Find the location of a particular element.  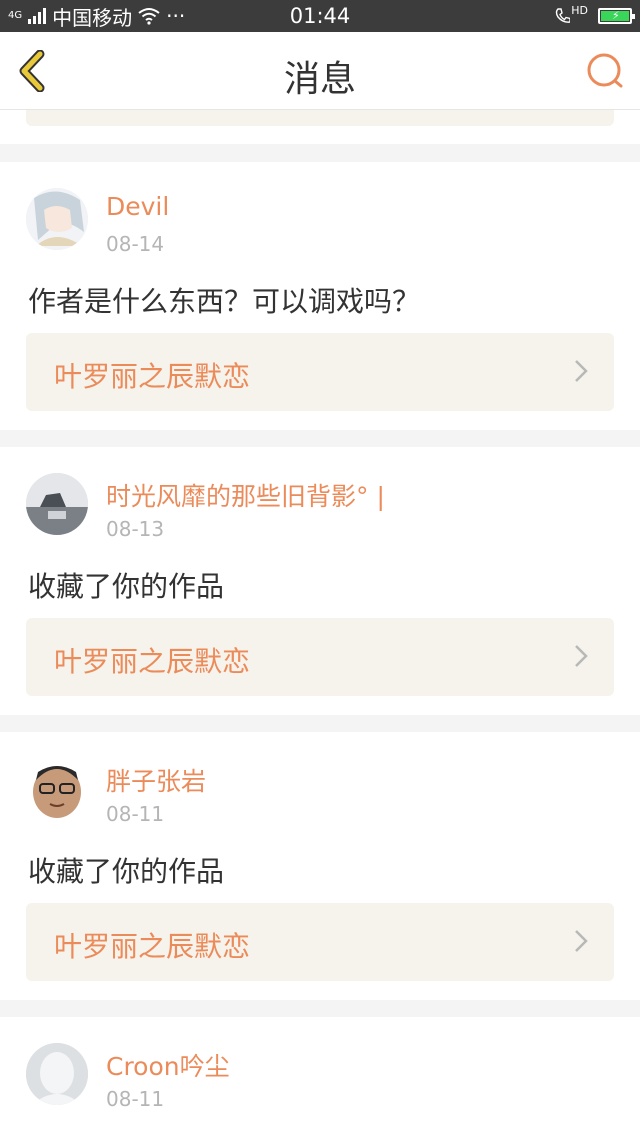

avatar-placeholder is located at coordinates (57, 1074).